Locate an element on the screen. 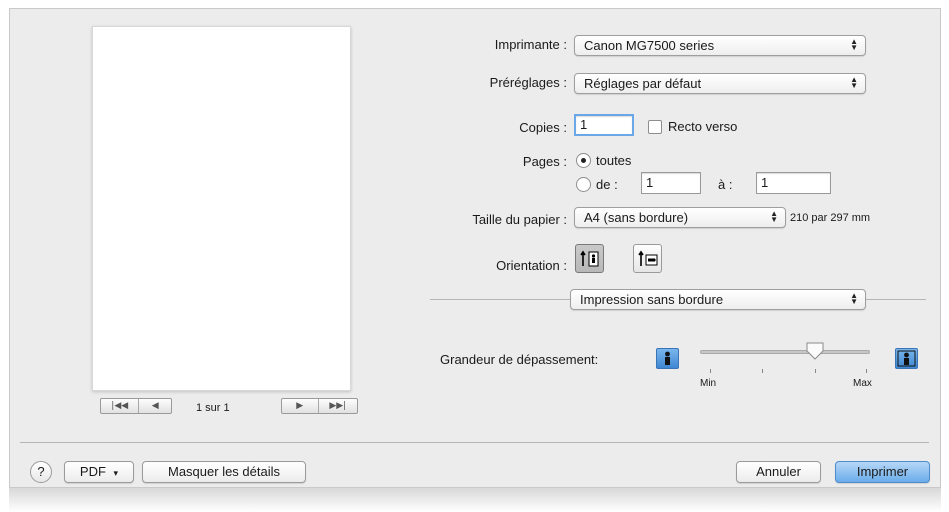  page-counter: 1 sur 1 is located at coordinates (213, 408).